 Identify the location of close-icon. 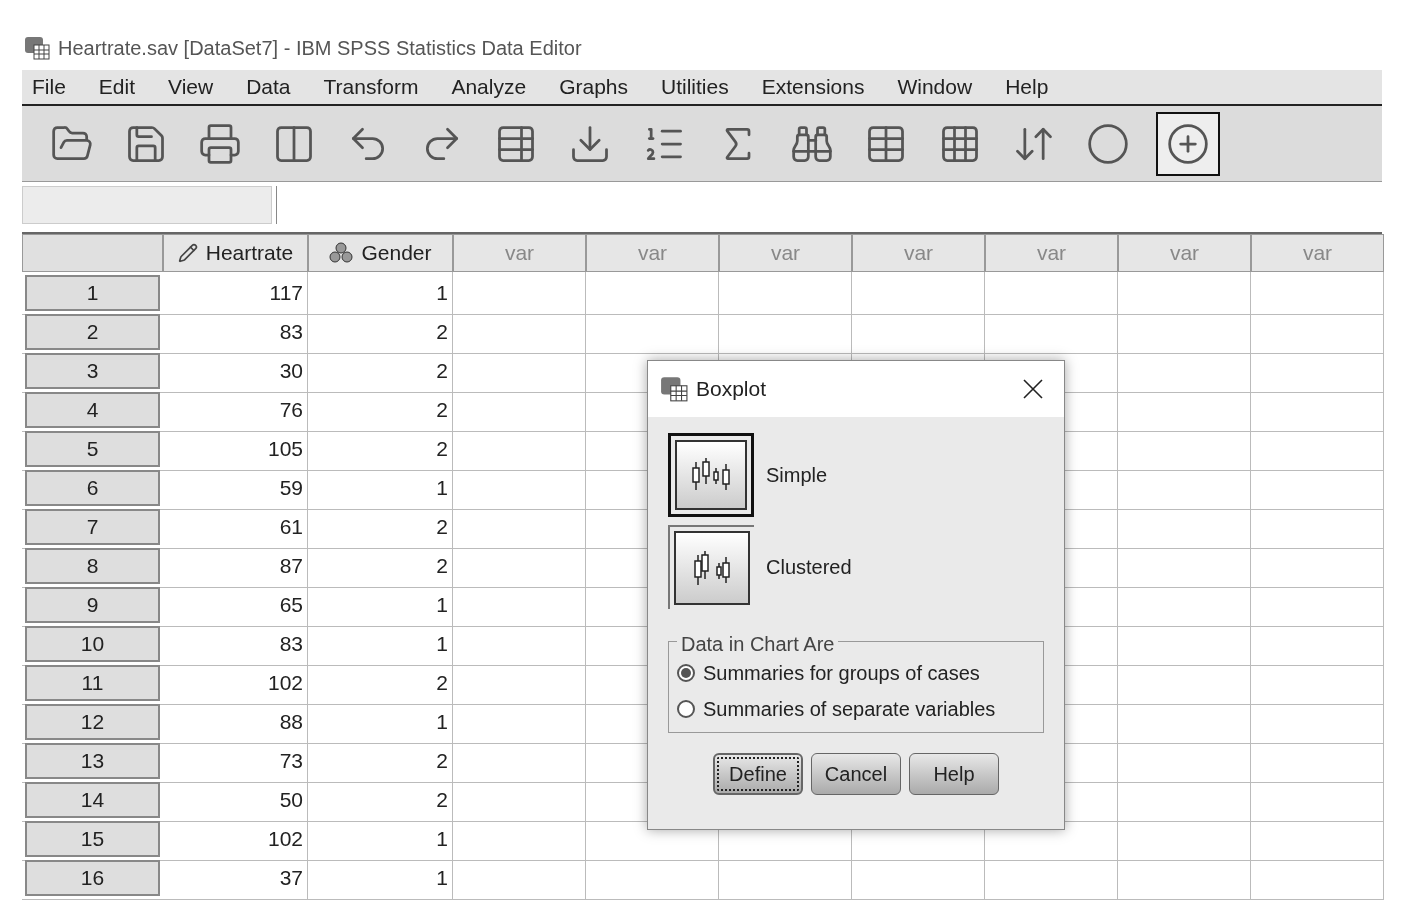
(1033, 389).